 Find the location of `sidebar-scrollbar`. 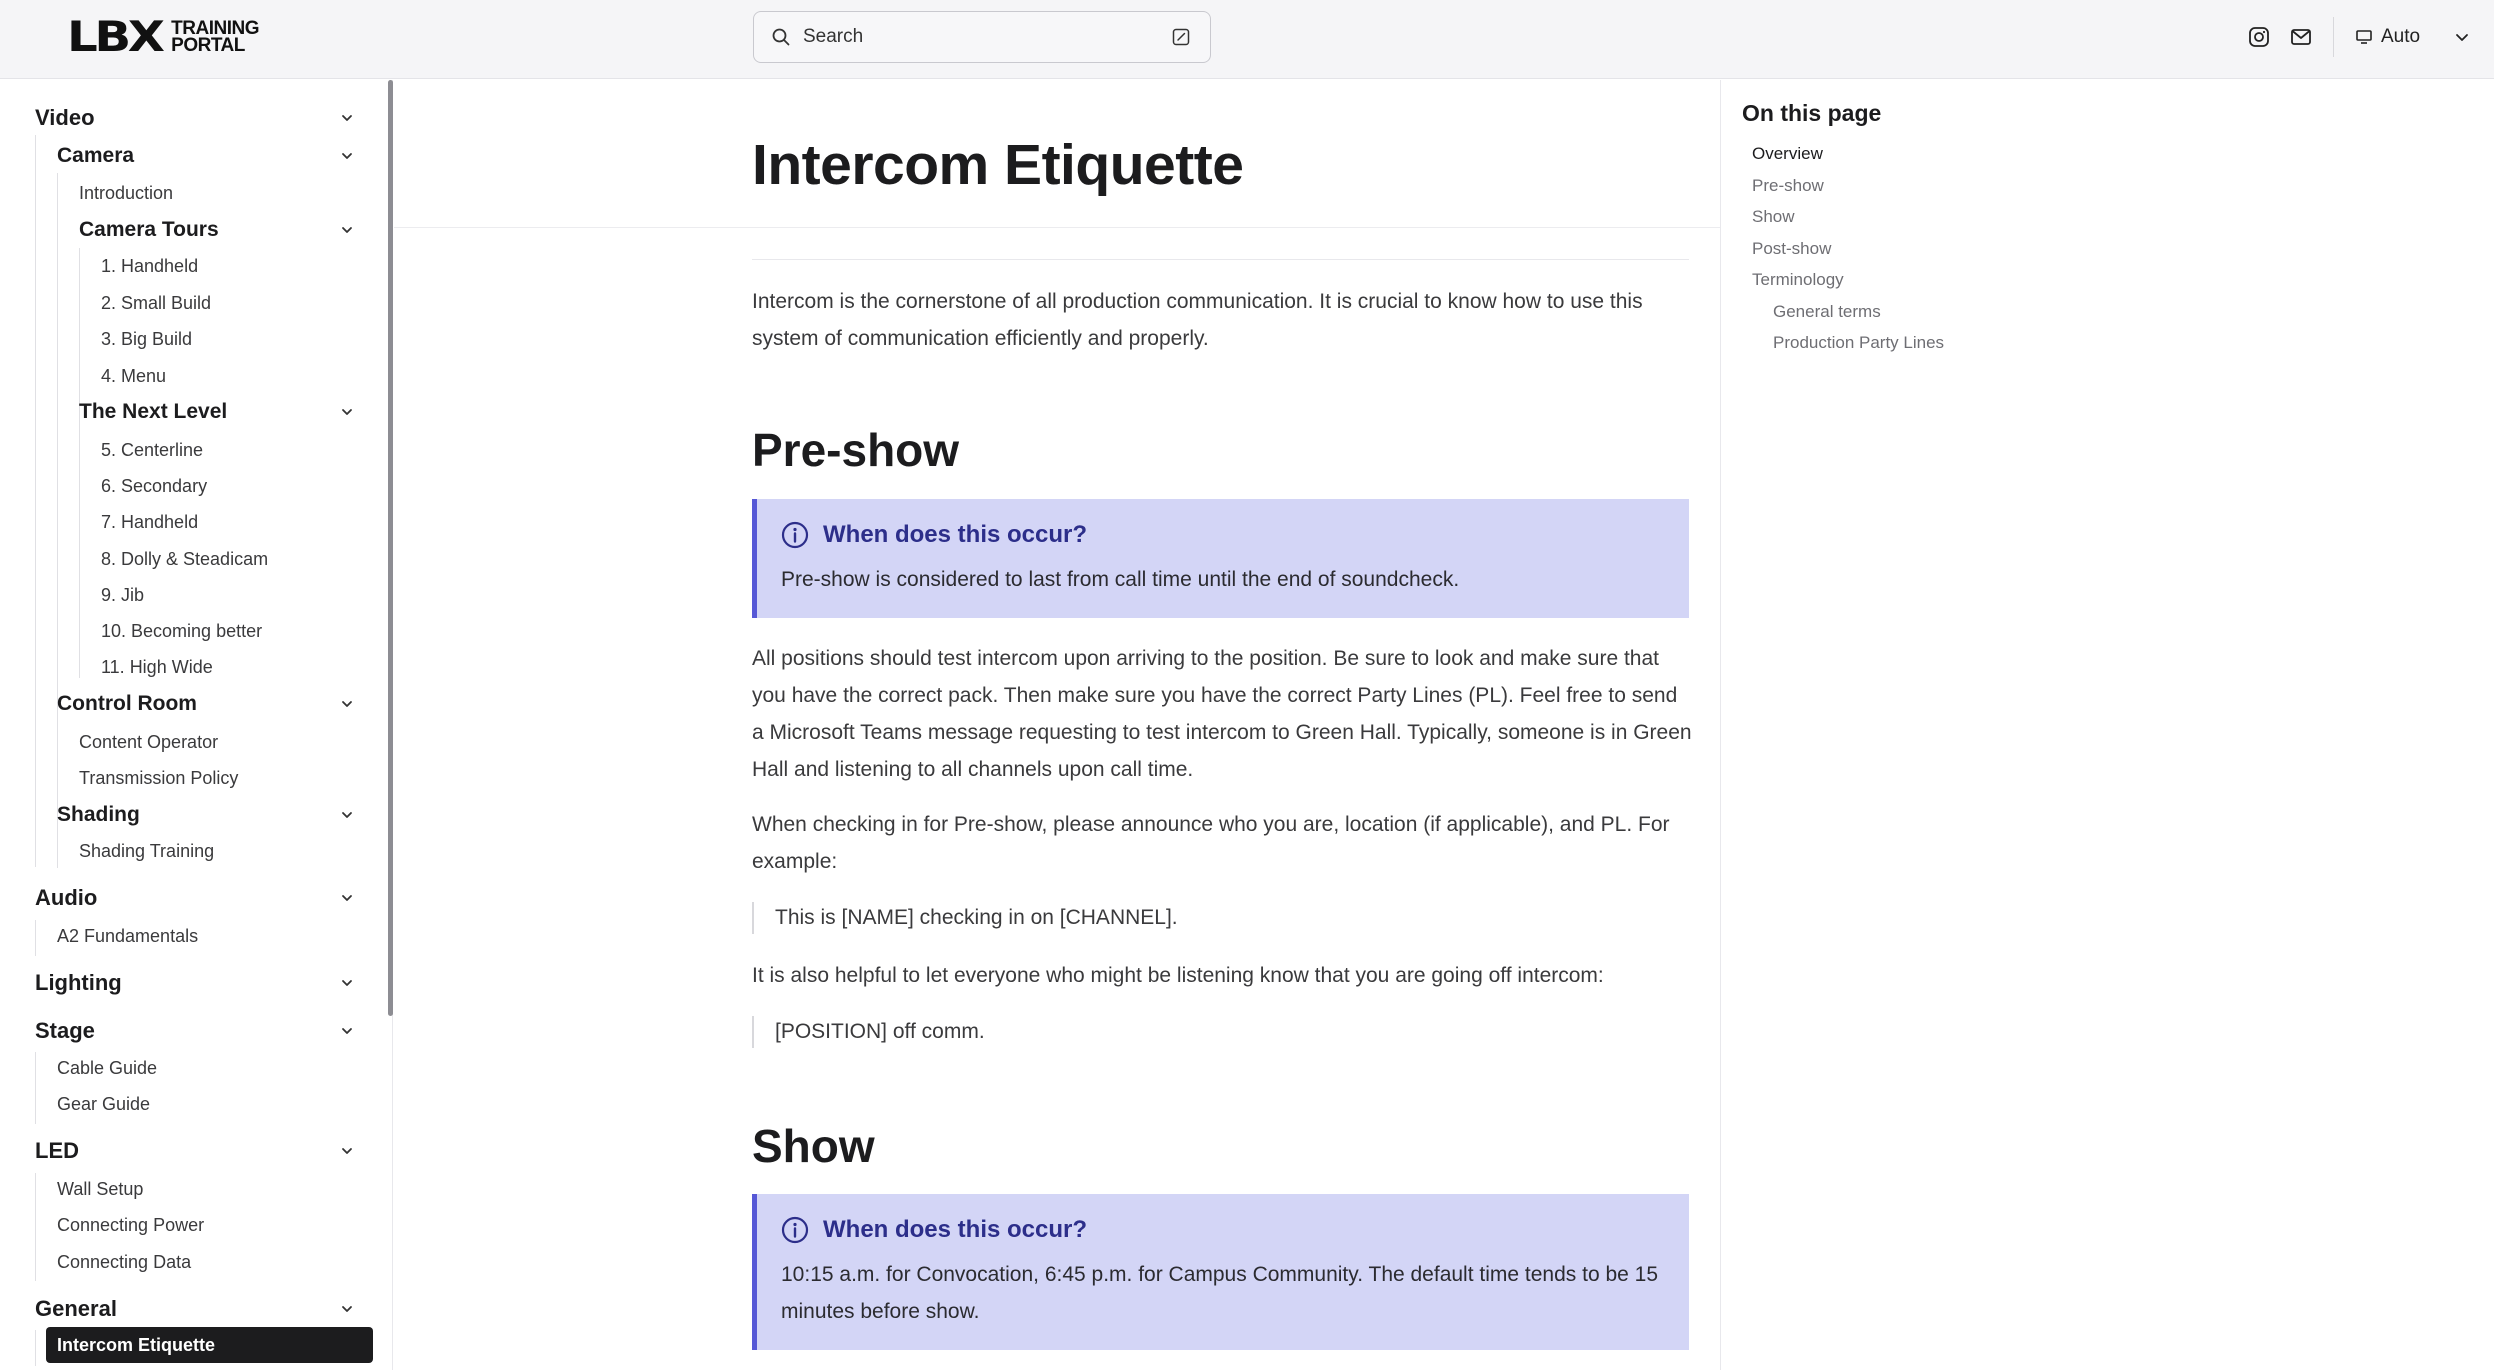

sidebar-scrollbar is located at coordinates (390, 548).